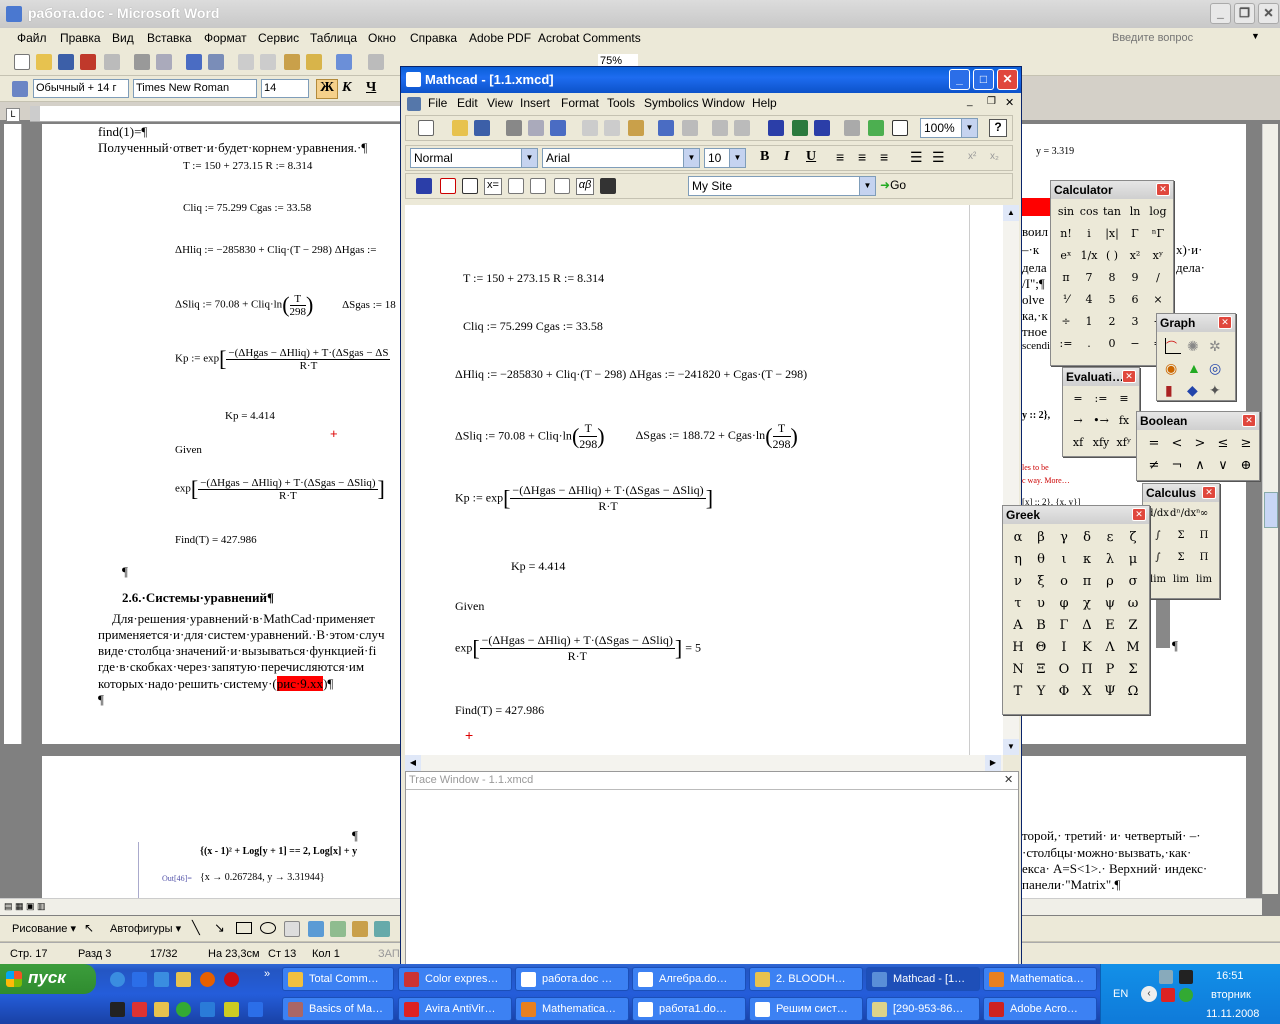 The height and width of the screenshot is (1024, 1280). What do you see at coordinates (89, 928) in the screenshot?
I see `select-objects-icon: ↖` at bounding box center [89, 928].